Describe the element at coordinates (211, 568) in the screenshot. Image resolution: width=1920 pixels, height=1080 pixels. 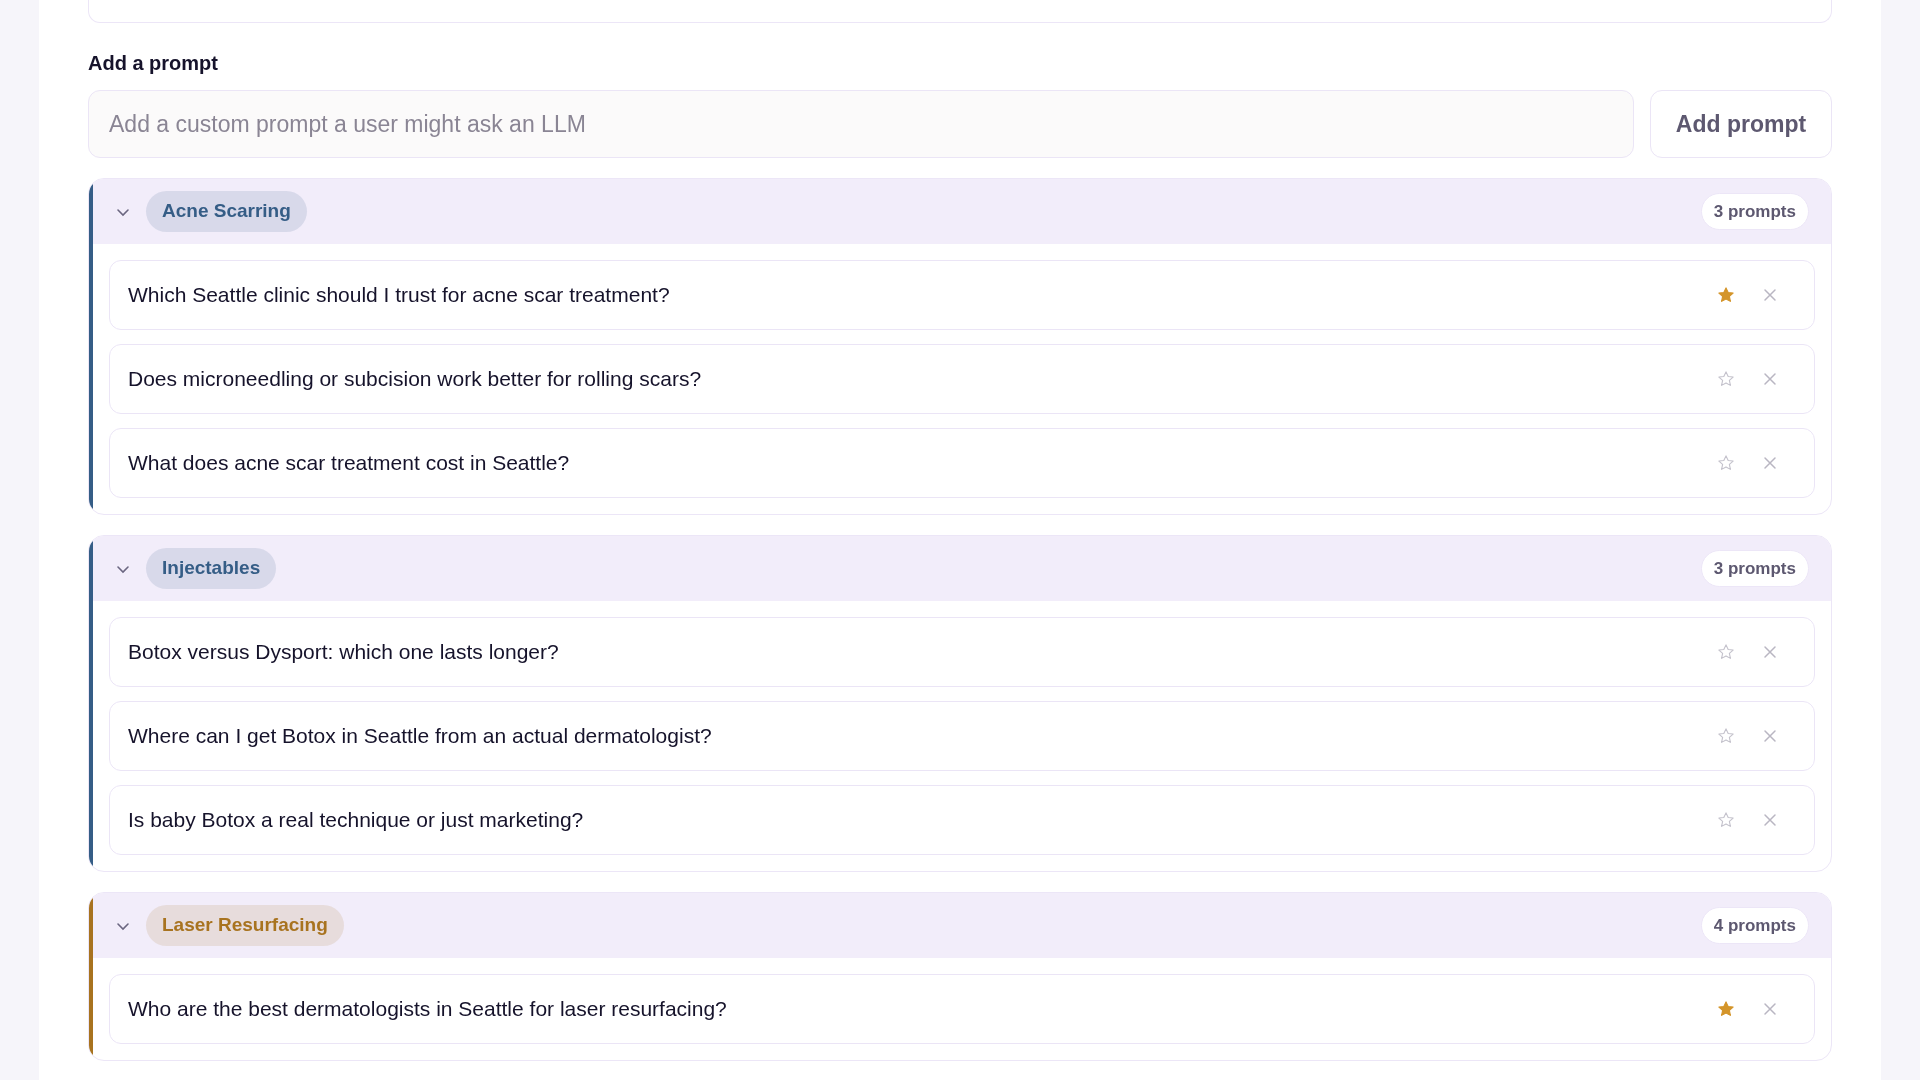
I see `category-tag: Injectables` at that location.